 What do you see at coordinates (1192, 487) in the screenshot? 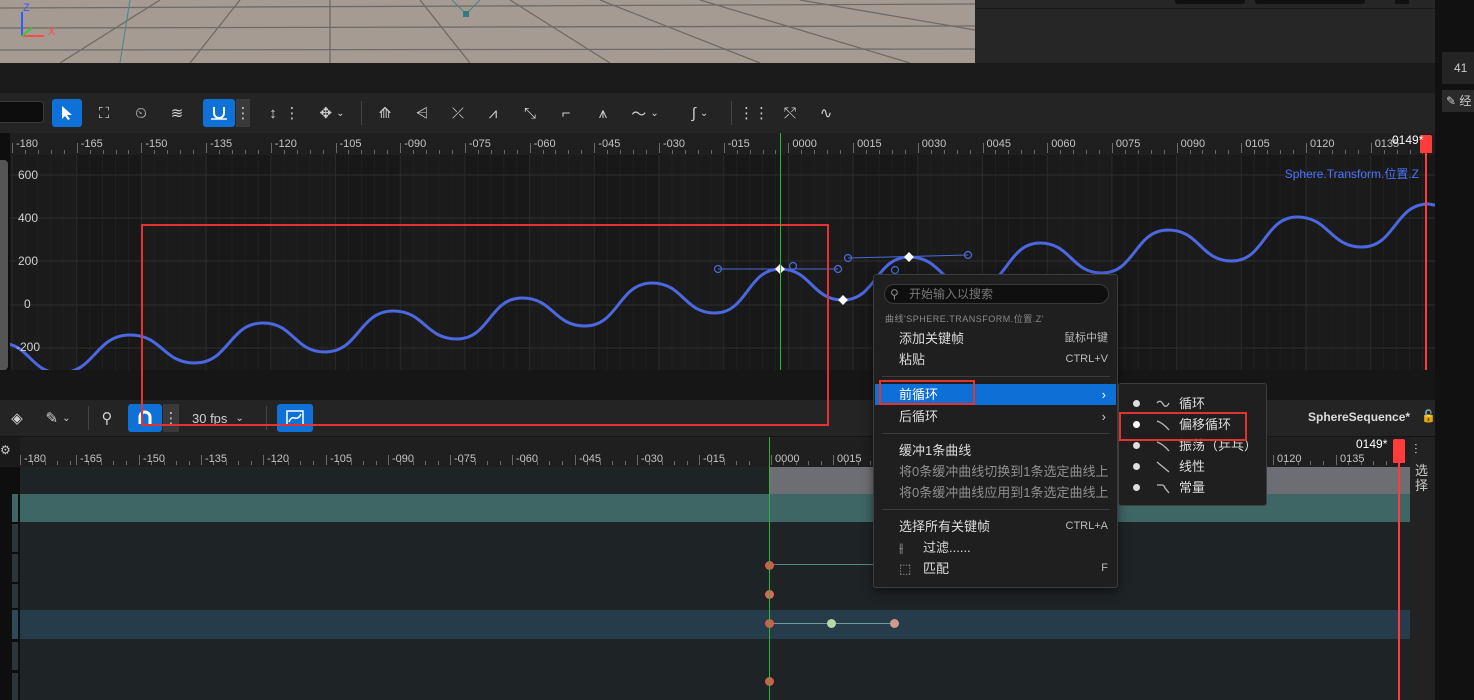
I see `submenu-item-constant: 常量` at bounding box center [1192, 487].